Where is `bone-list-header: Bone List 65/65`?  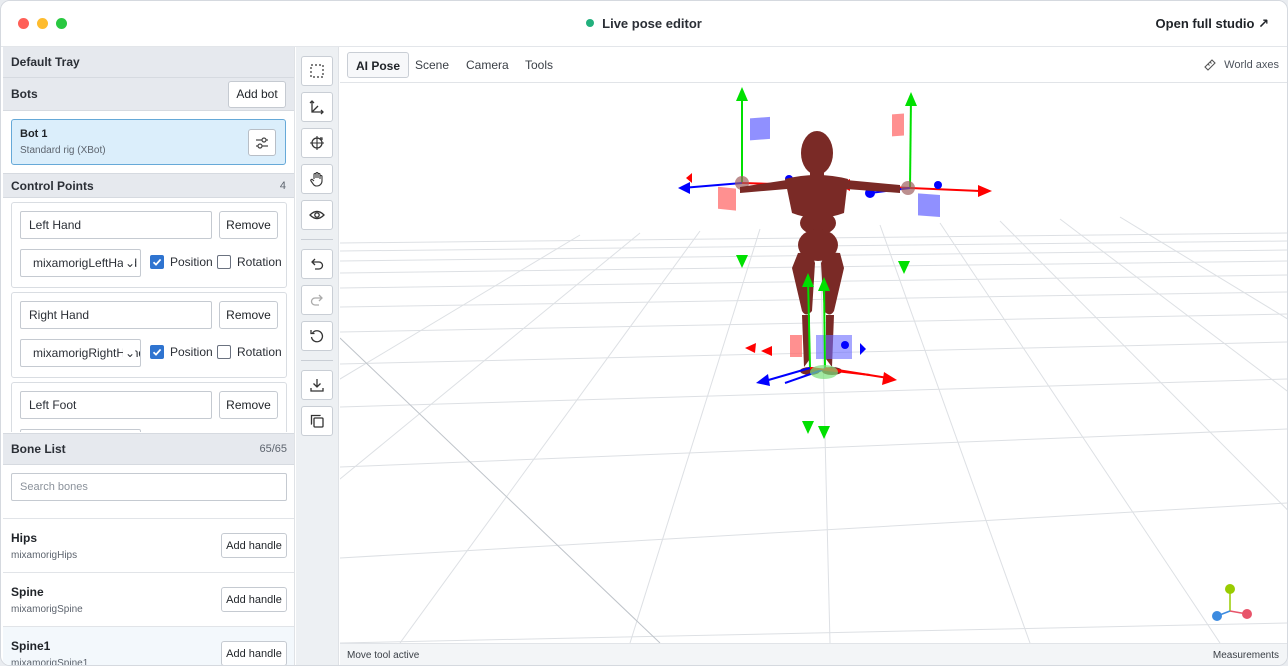 bone-list-header: Bone List 65/65 is located at coordinates (148, 449).